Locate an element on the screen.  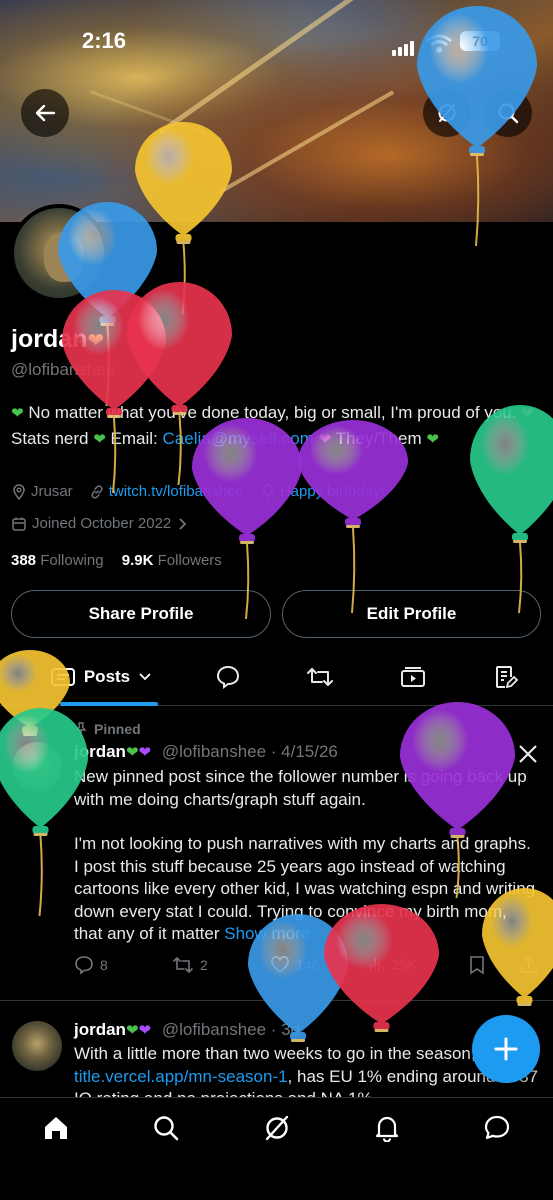
reply-button: 8 is located at coordinates (91, 965).